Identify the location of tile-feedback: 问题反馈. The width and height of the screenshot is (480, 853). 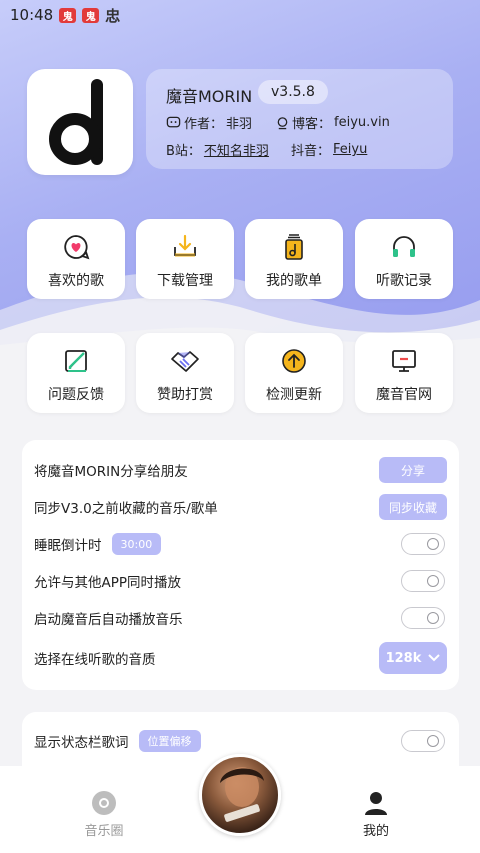
(76, 373).